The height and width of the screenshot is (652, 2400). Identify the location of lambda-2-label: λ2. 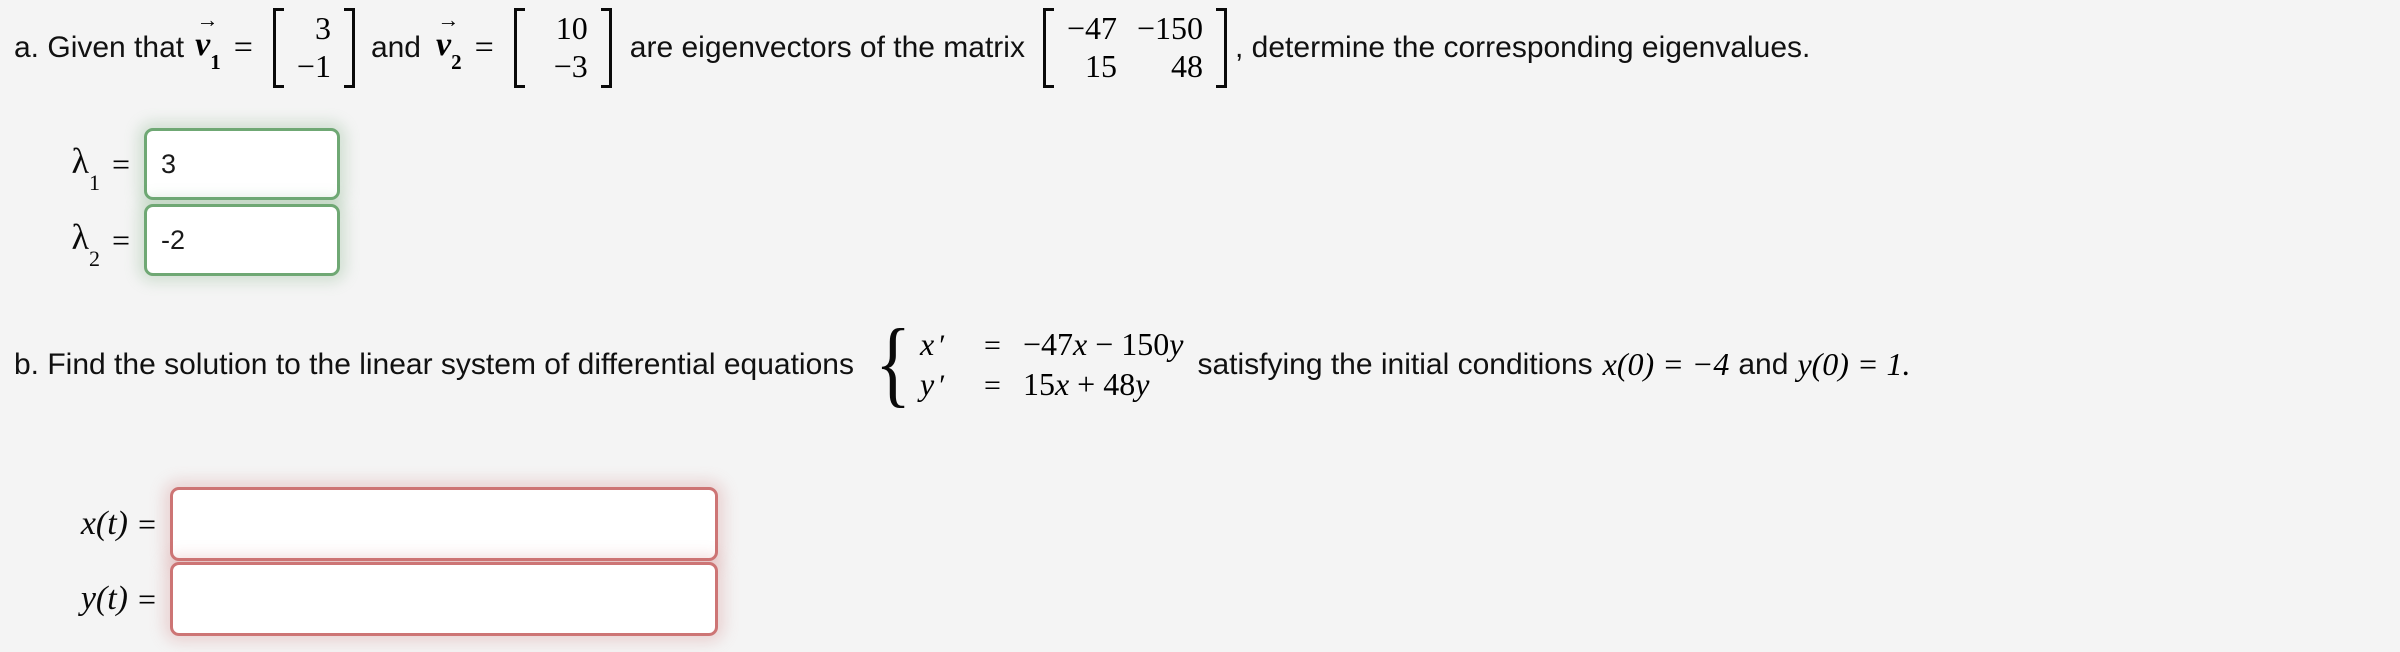
(85, 244).